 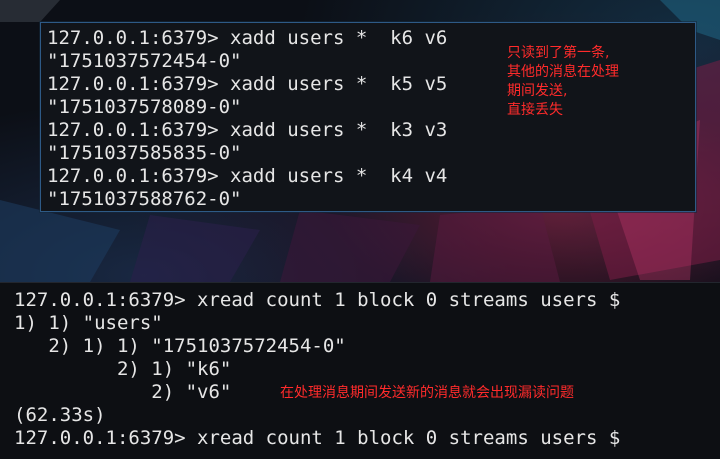 I want to click on terminal-line: 127.0.0.1:6379> xadd users * k3 v3, so click(x=247, y=130).